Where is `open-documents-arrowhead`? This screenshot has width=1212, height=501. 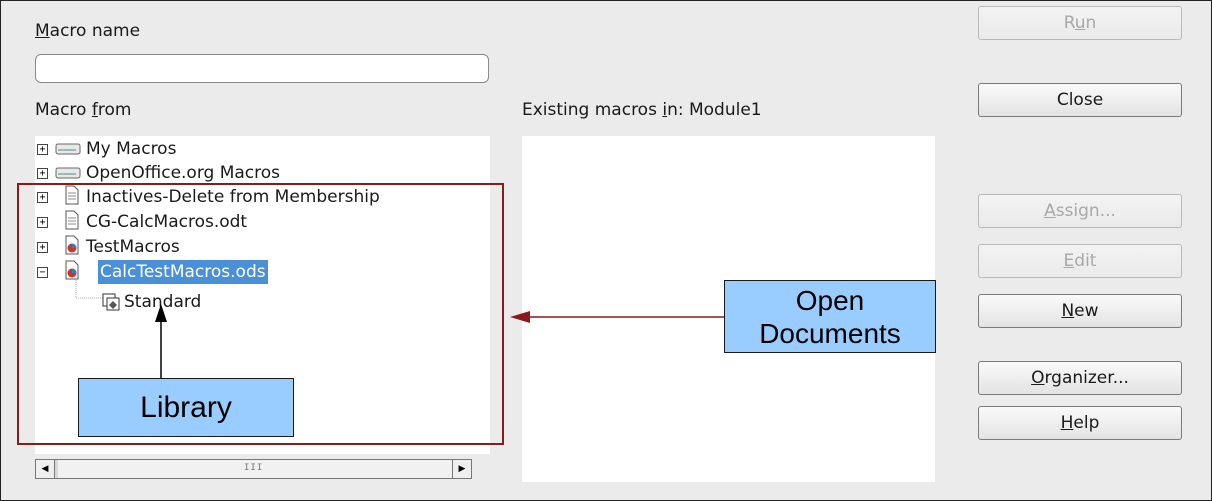 open-documents-arrowhead is located at coordinates (520, 317).